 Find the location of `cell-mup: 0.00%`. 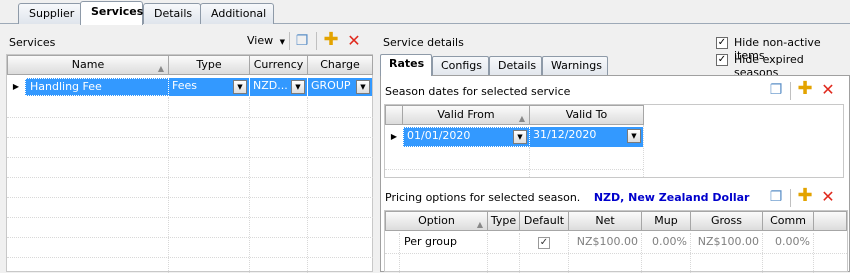

cell-mup: 0.00% is located at coordinates (669, 241).